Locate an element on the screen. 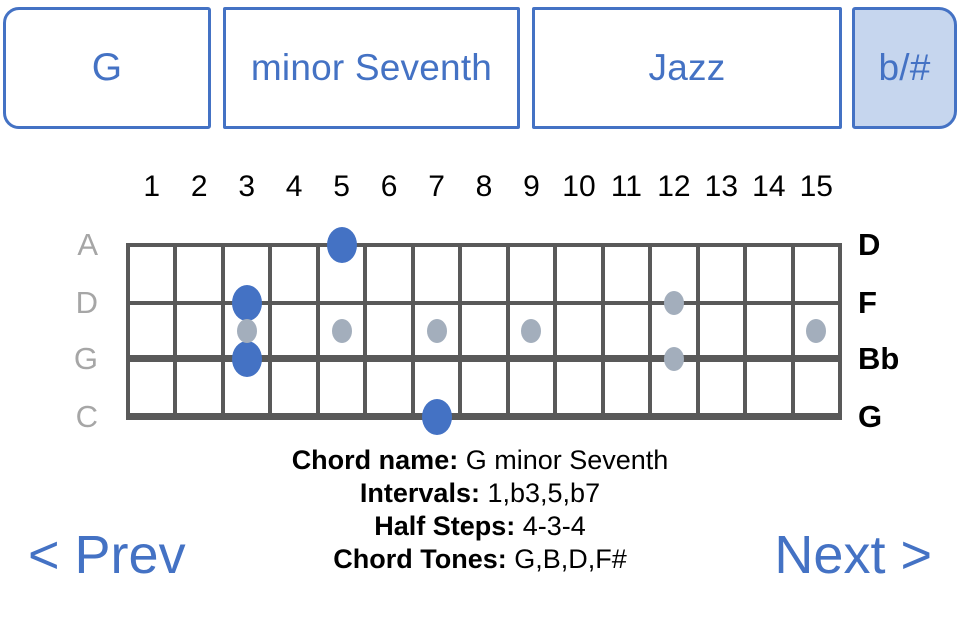 The width and height of the screenshot is (960, 640). intervals-row: Intervals: 1,b3,5,b7 is located at coordinates (480, 493).